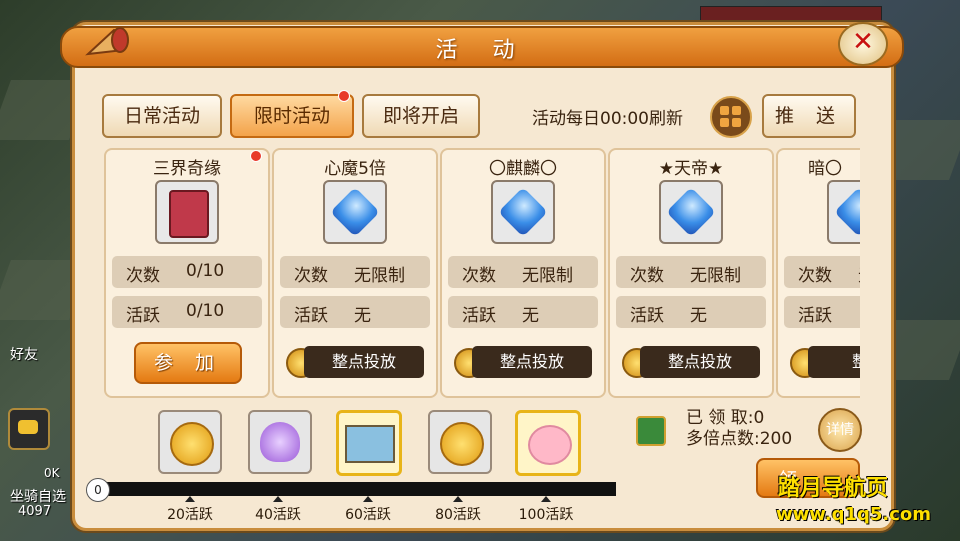 The image size is (960, 541). Describe the element at coordinates (280, 442) in the screenshot. I see `reward-bag-icon` at that location.